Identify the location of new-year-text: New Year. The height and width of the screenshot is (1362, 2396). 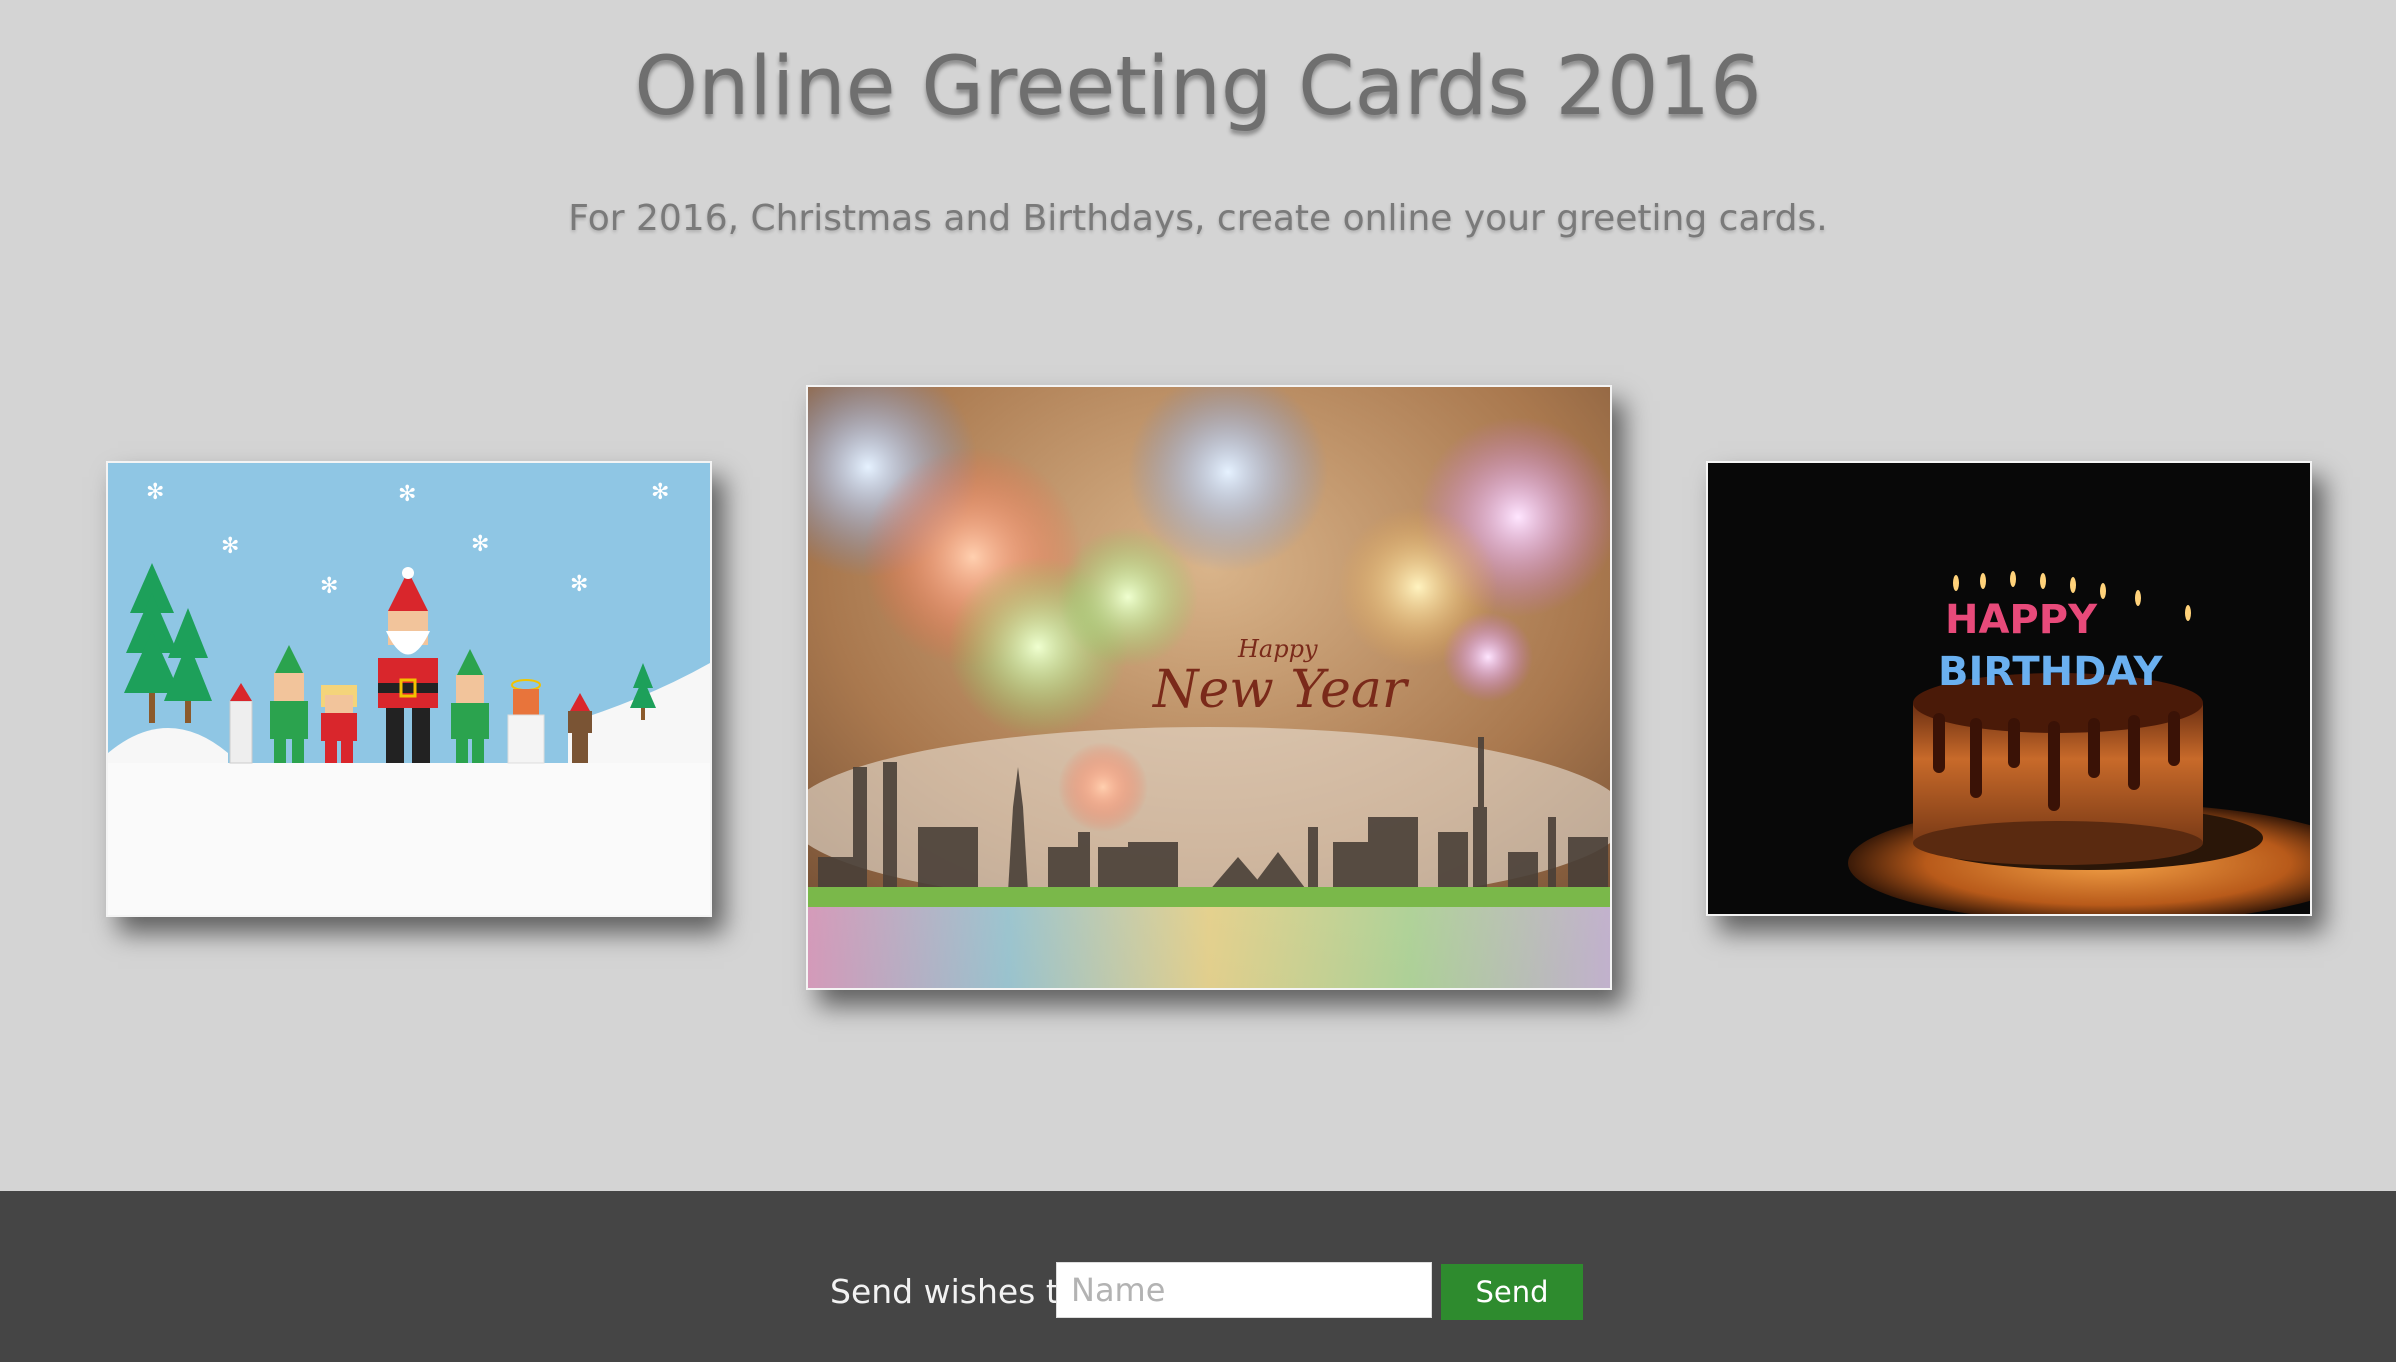
(1280, 690).